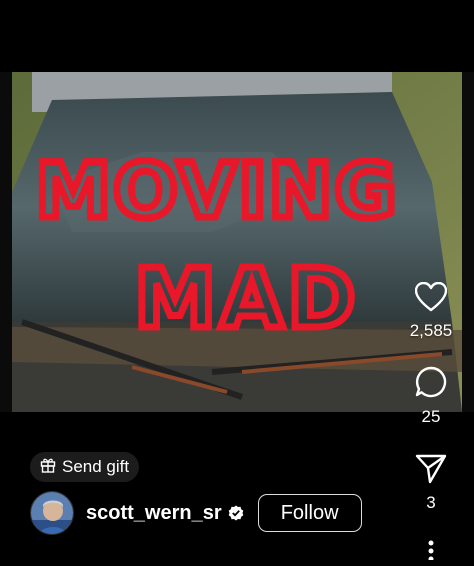 This screenshot has height=566, width=474. Describe the element at coordinates (48, 467) in the screenshot. I see `gift-icon` at that location.